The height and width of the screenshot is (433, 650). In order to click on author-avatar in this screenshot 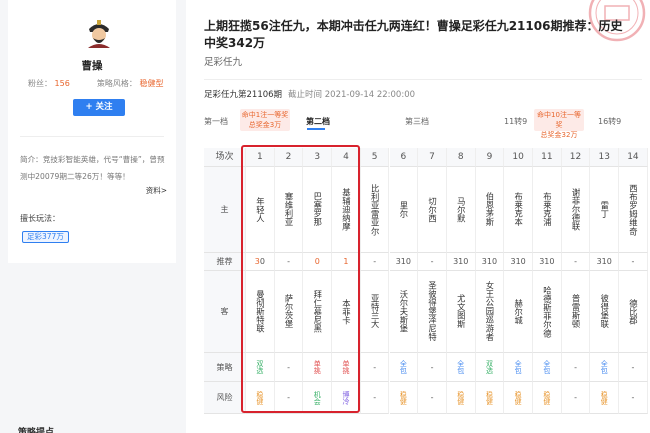, I will do `click(99, 33)`.